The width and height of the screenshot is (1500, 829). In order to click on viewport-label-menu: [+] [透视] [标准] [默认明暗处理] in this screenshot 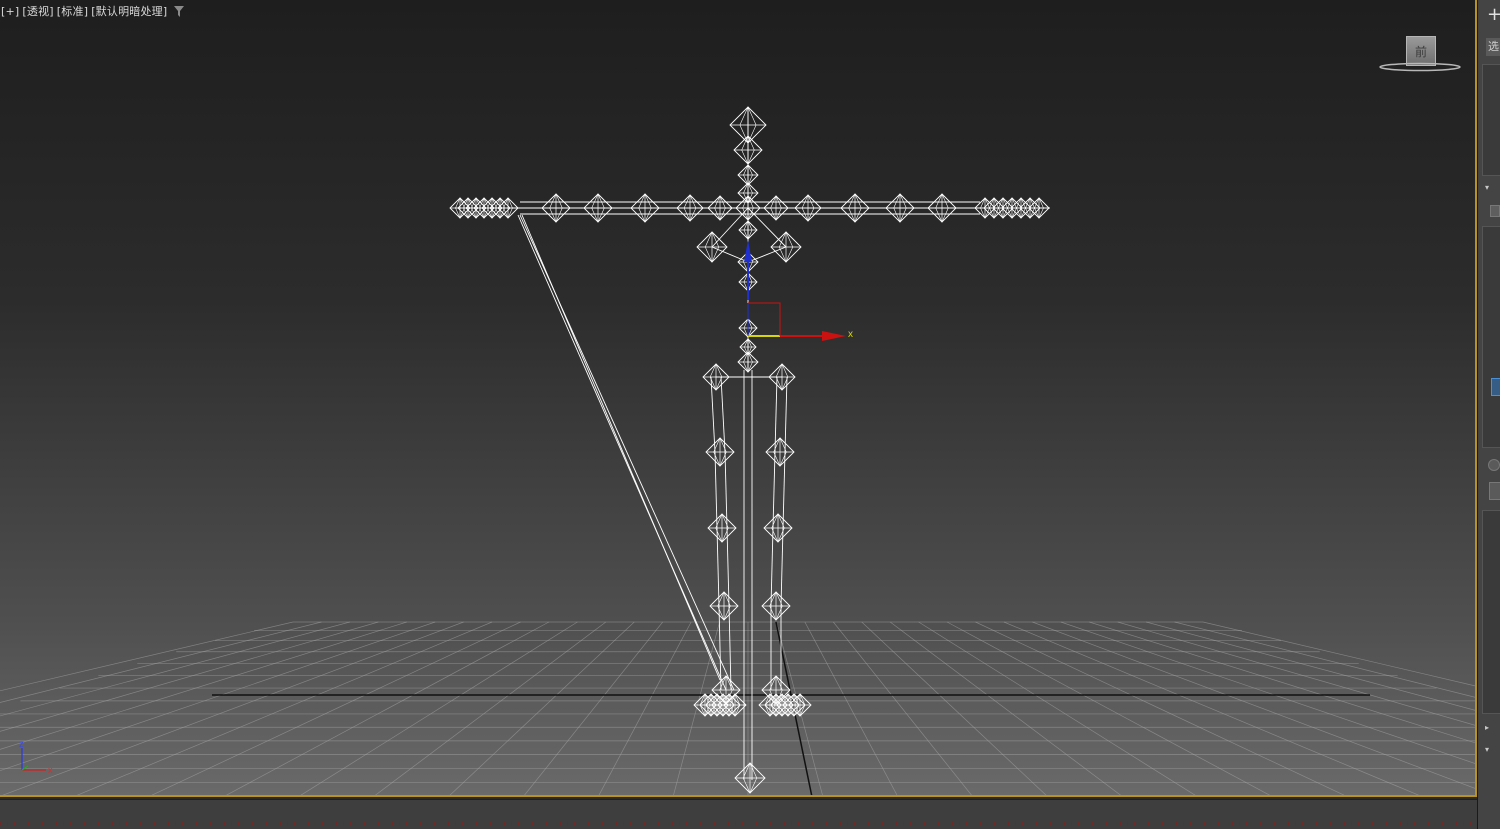, I will do `click(93, 11)`.